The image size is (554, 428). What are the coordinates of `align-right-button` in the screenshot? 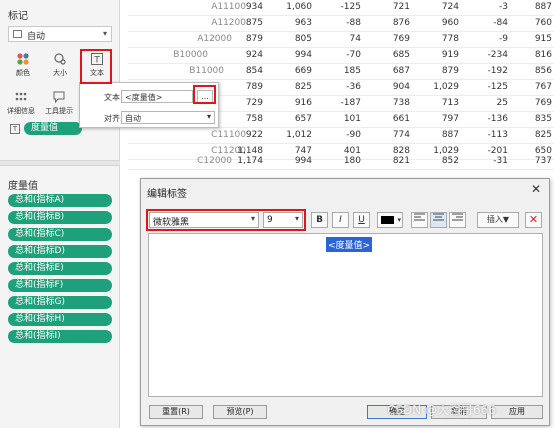 It's located at (457, 220).